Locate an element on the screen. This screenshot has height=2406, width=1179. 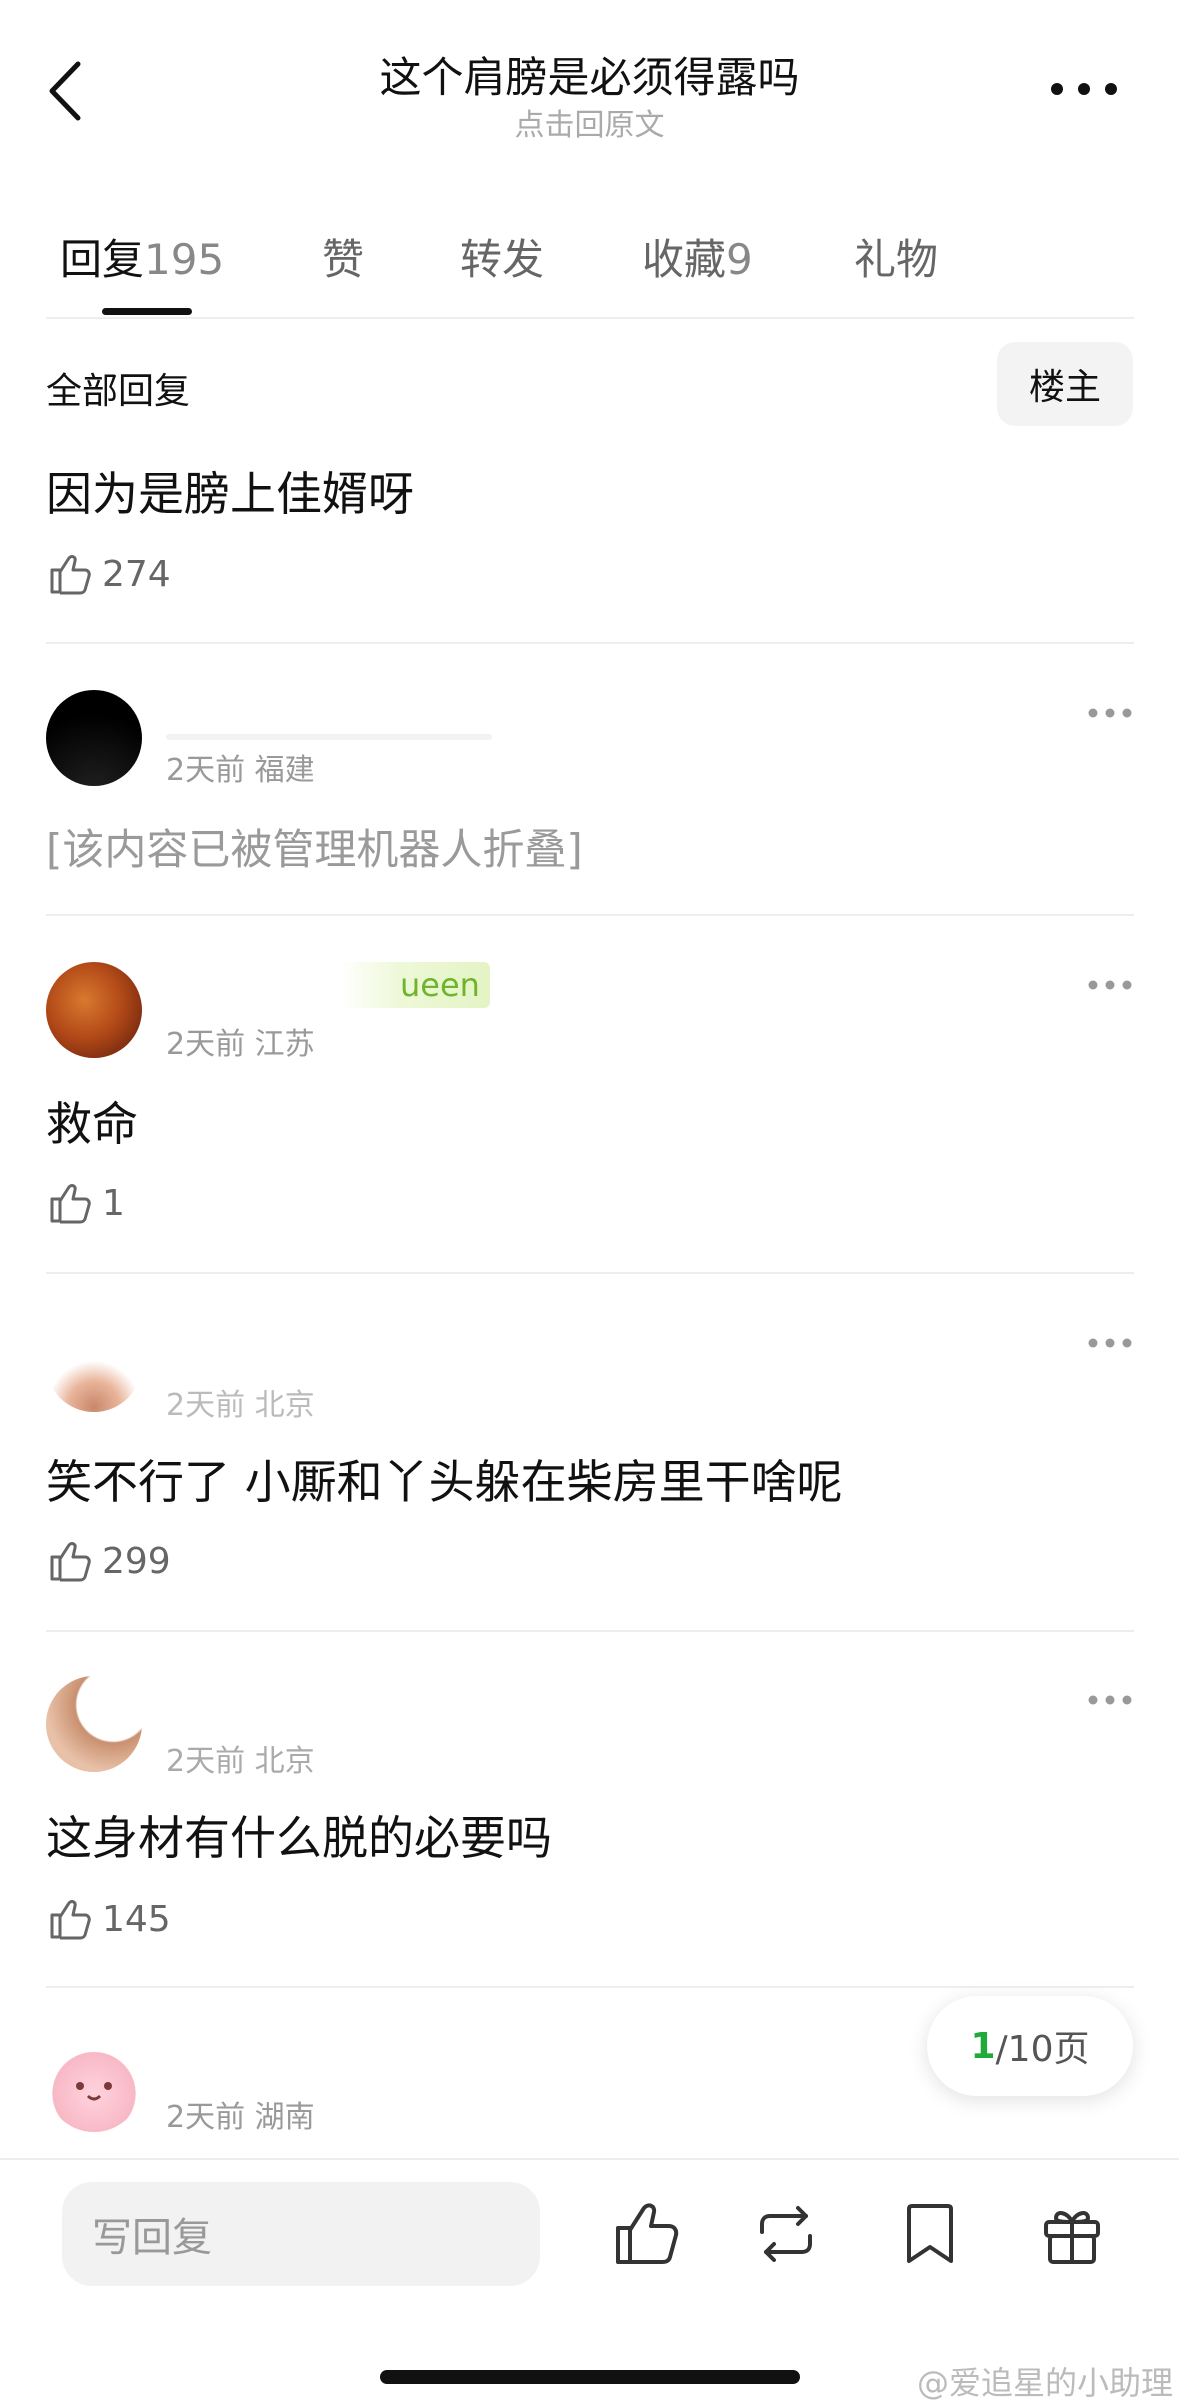
tab-label: 礼物 is located at coordinates (896, 259).